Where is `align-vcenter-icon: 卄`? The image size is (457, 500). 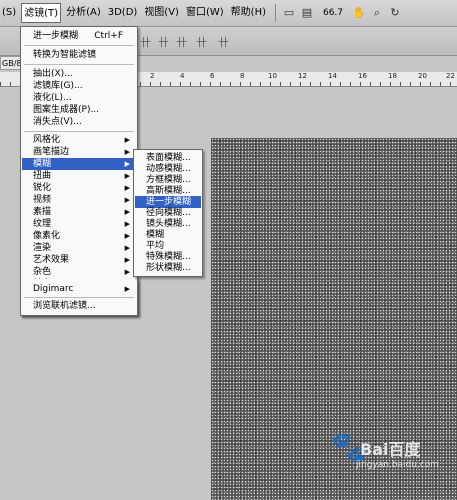 align-vcenter-icon: 卄 is located at coordinates (163, 42).